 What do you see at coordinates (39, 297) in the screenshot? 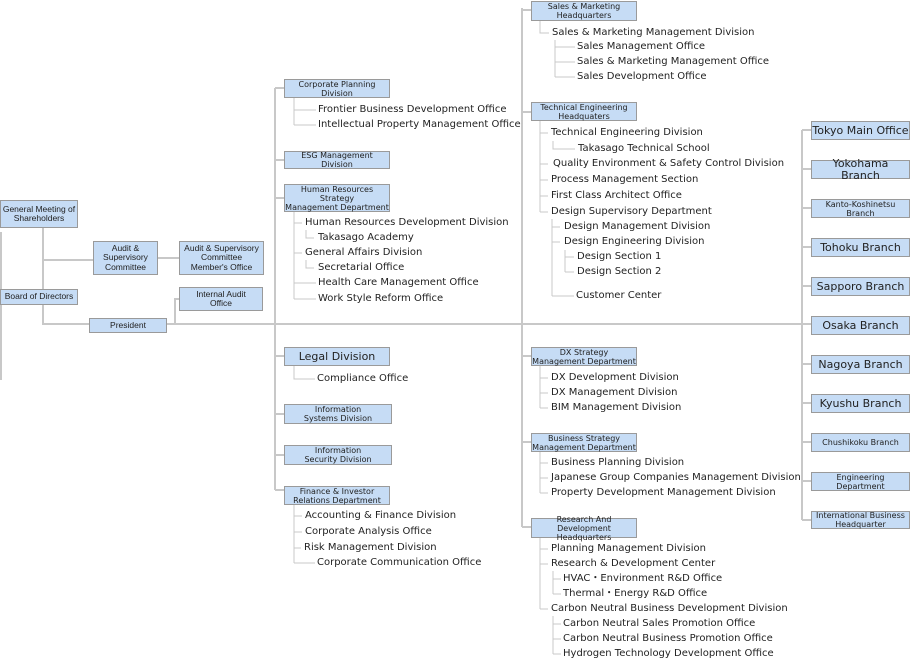
I see `board-of-directors-box: Board of Directors` at bounding box center [39, 297].